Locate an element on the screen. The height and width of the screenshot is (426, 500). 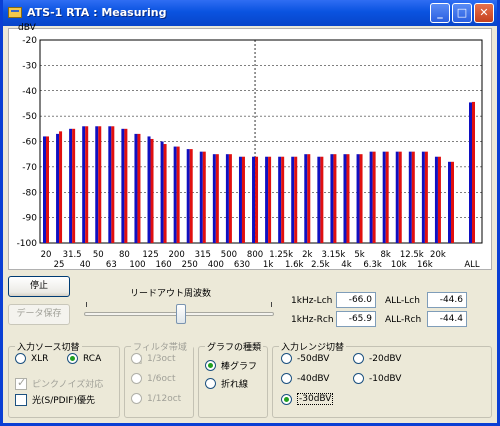
x-tick-label: 2.5k is located at coordinates (320, 265).